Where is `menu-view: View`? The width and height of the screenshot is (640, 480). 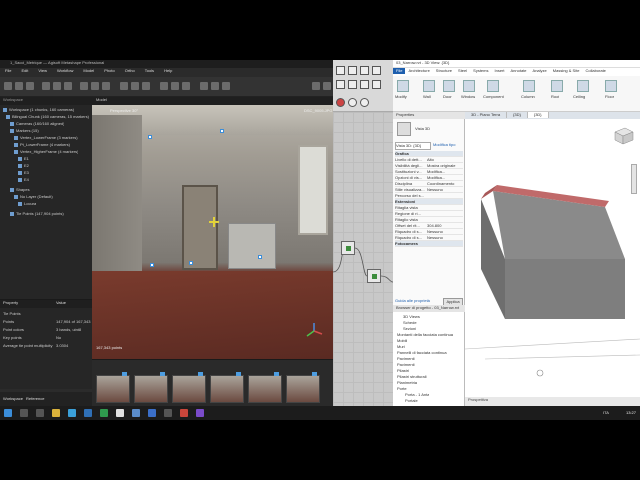
menu-view: View is located at coordinates (42, 71).